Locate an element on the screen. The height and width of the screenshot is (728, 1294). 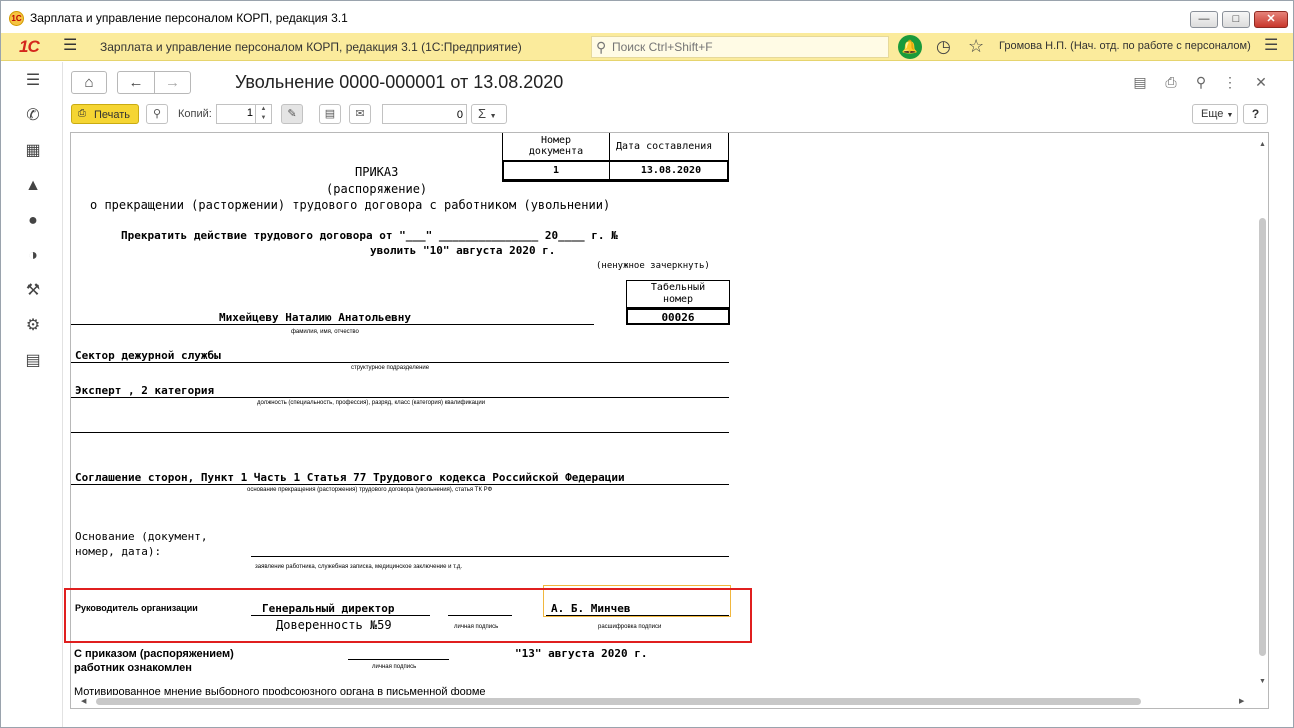
close-icon: ✕ is located at coordinates (1271, 19).